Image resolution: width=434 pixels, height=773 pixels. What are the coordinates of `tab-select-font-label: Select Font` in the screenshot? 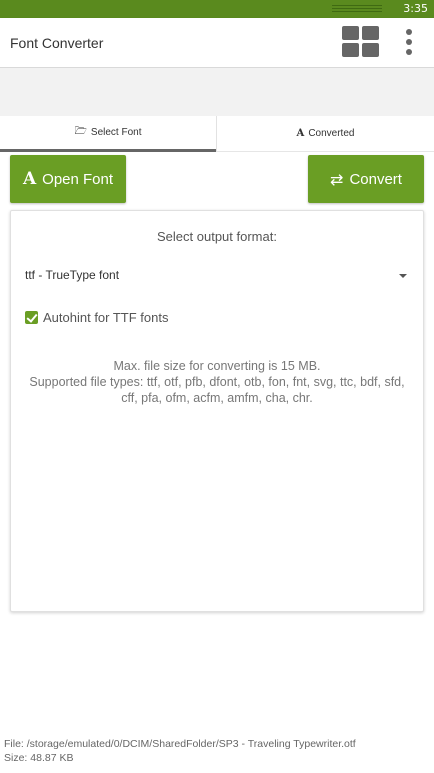 It's located at (116, 132).